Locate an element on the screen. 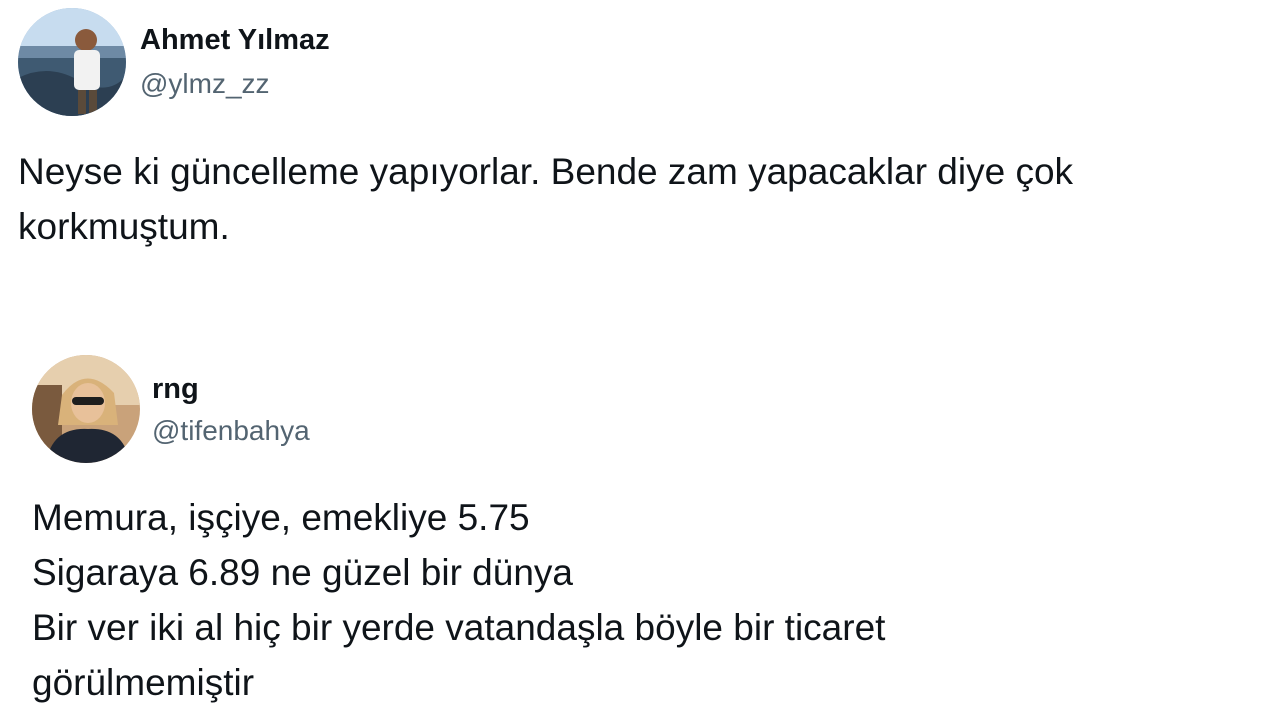 This screenshot has width=1280, height=721. display-name: rng is located at coordinates (175, 389).